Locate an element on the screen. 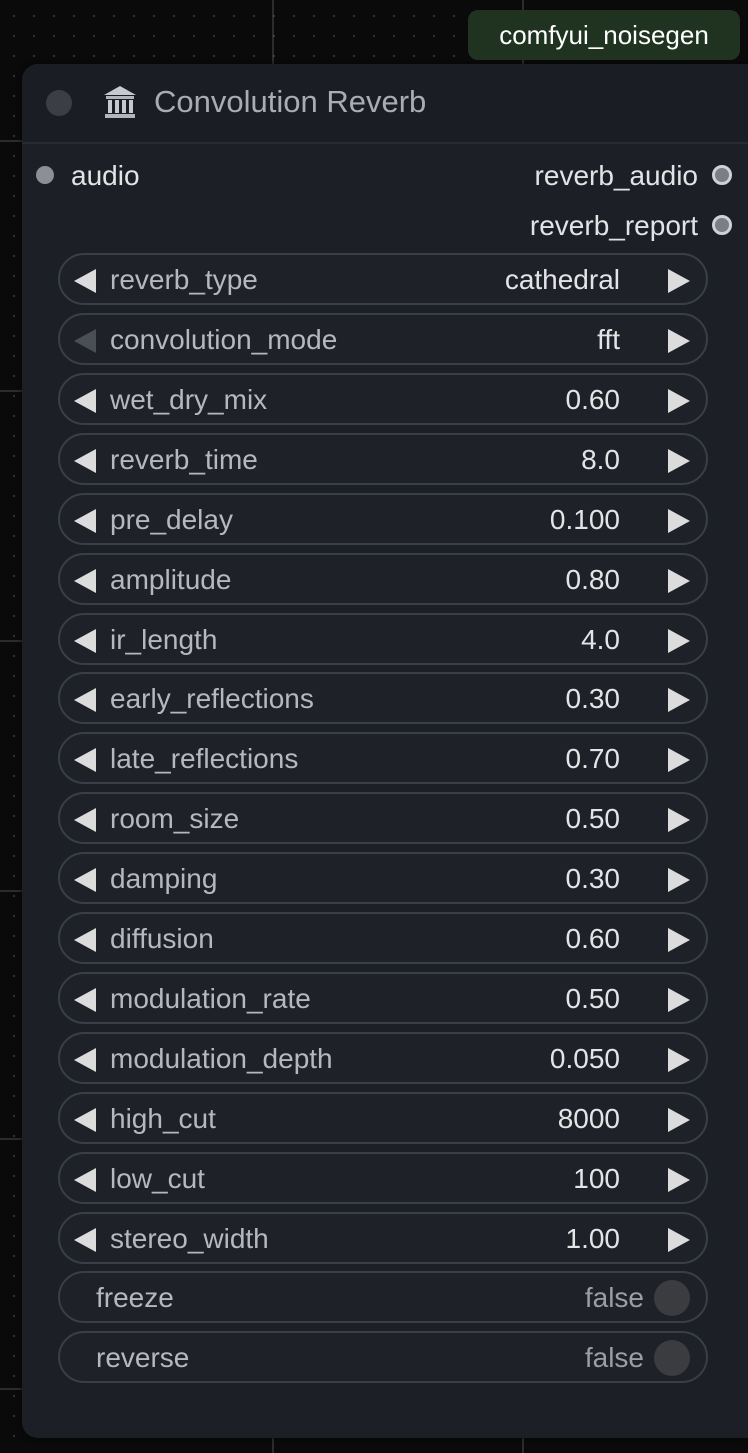 Image resolution: width=748 pixels, height=1453 pixels. widget-value: fft is located at coordinates (608, 339).